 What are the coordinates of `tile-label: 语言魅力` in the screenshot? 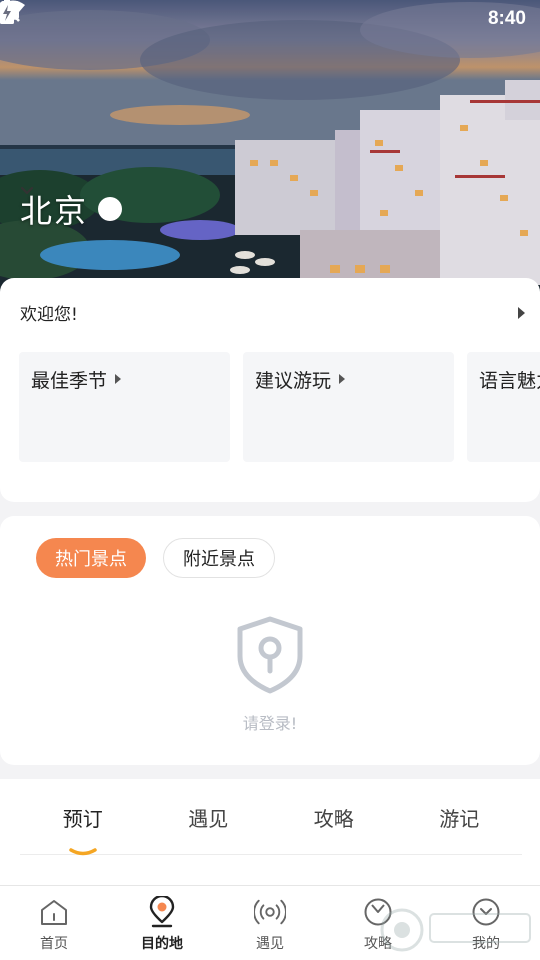 It's located at (509, 381).